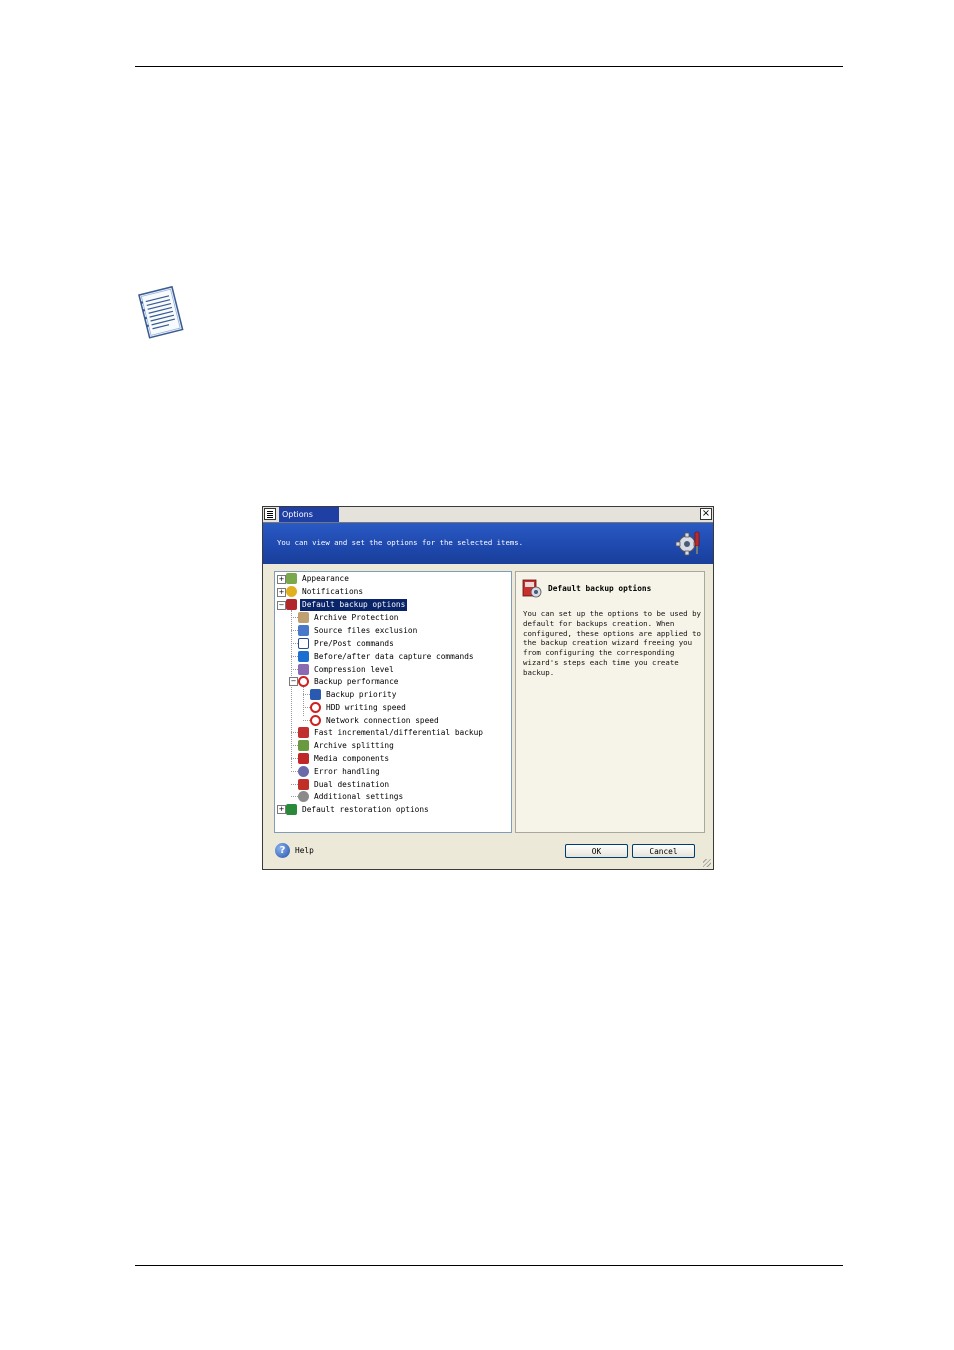 Image resolution: width=954 pixels, height=1350 pixels. I want to click on backup-performance-icon, so click(303, 681).